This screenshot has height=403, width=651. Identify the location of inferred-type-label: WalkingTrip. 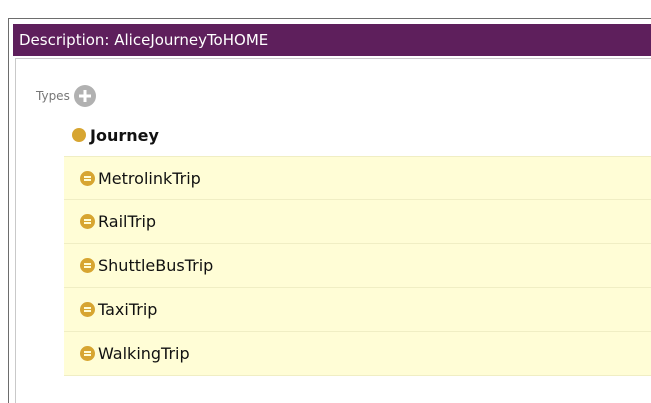
(144, 353).